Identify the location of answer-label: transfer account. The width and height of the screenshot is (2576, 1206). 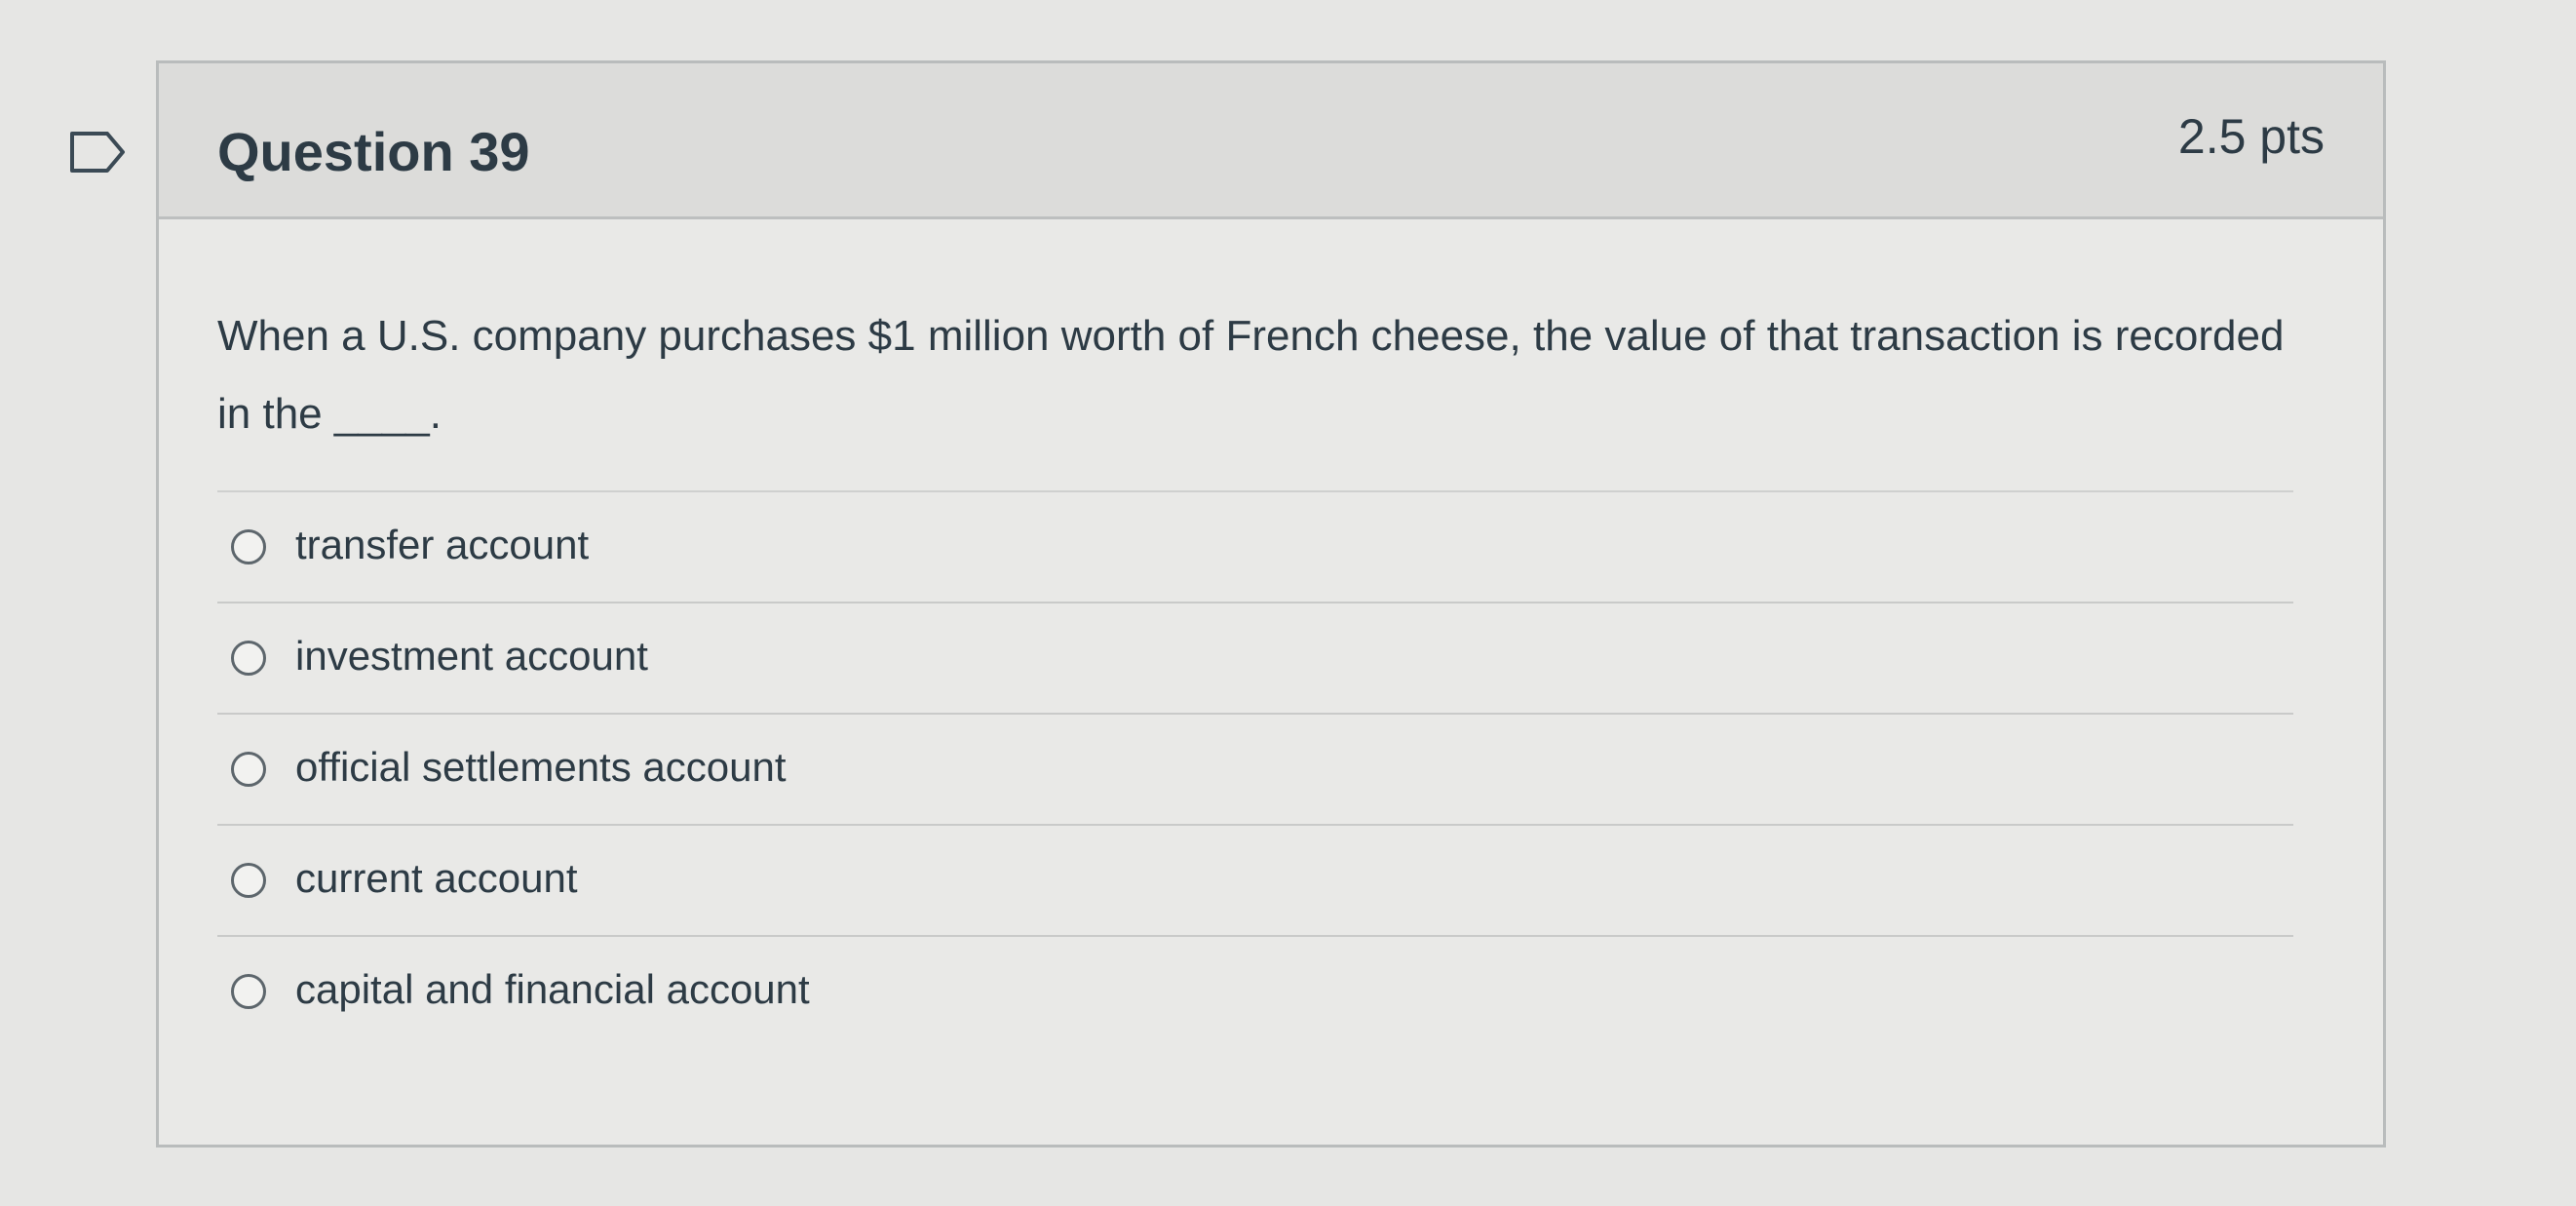
(442, 545).